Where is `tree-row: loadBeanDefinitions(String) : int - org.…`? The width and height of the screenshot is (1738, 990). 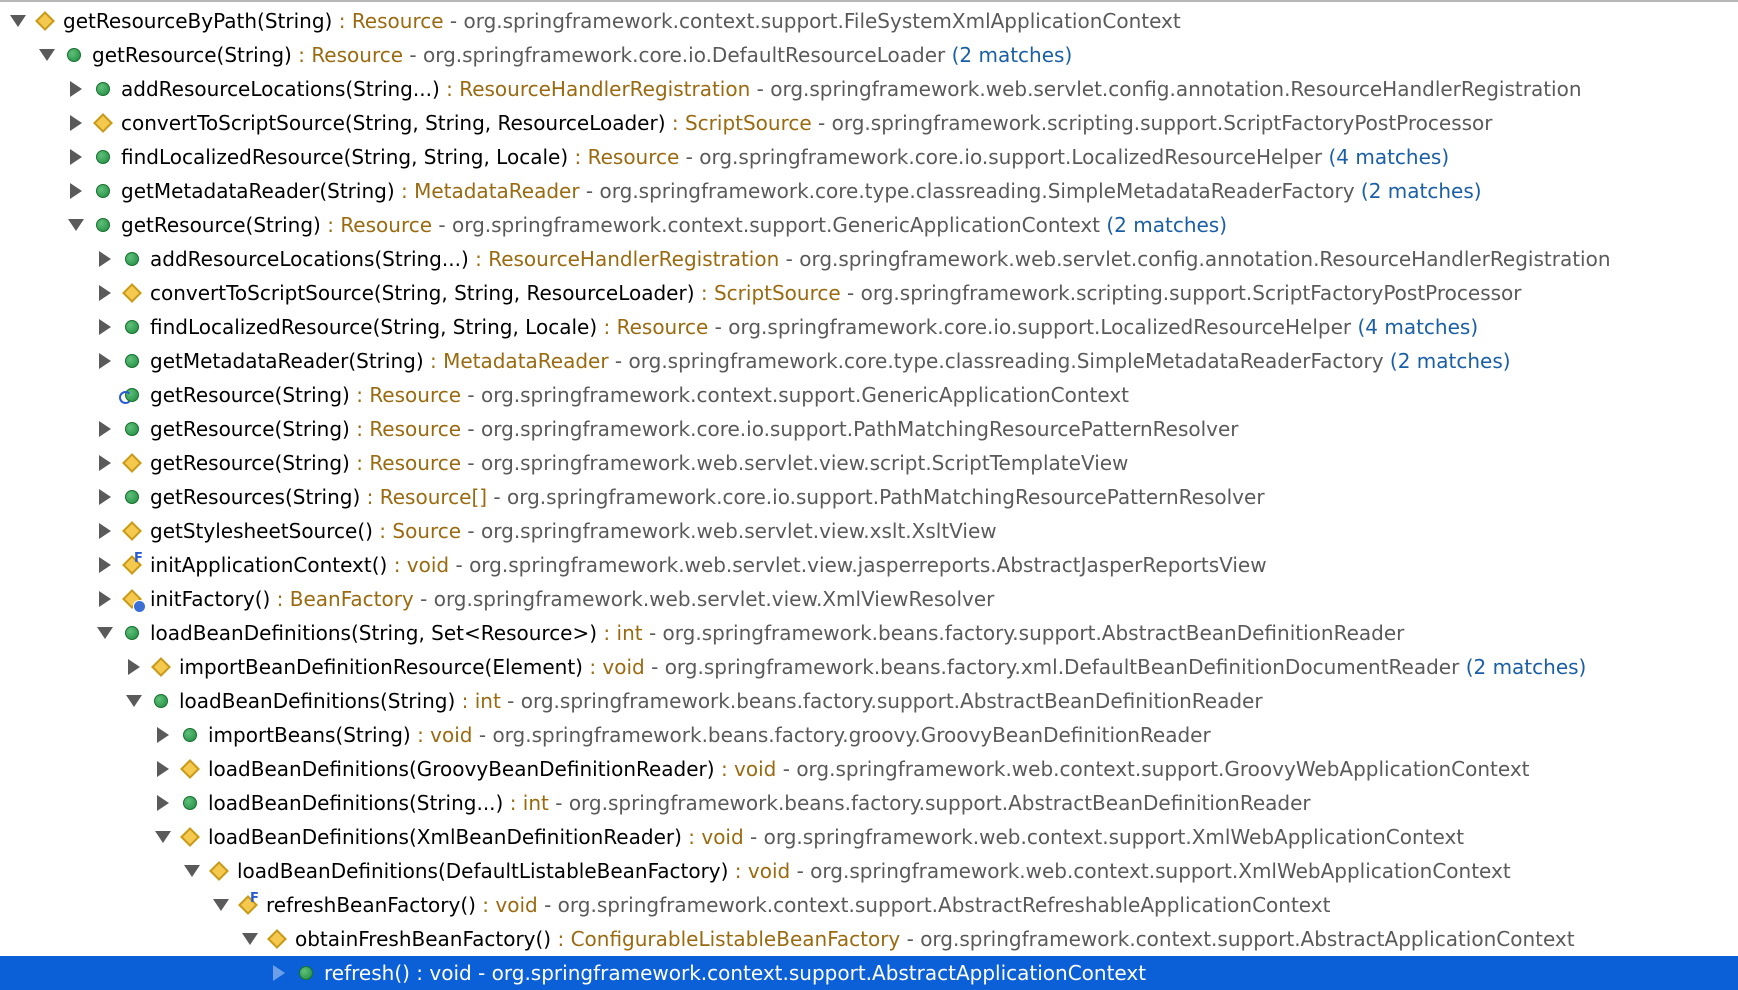 tree-row: loadBeanDefinitions(String) : int - org.… is located at coordinates (869, 701).